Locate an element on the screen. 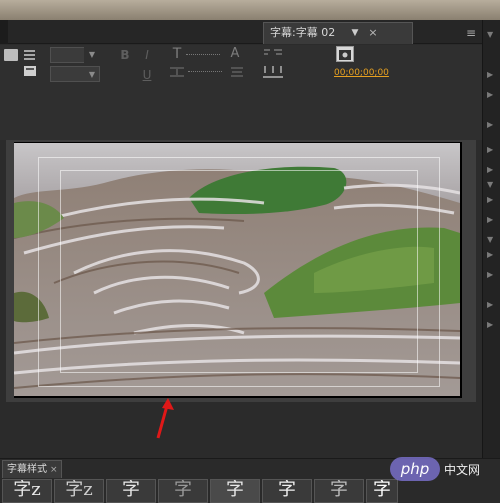  bold-button: B is located at coordinates (125, 55).